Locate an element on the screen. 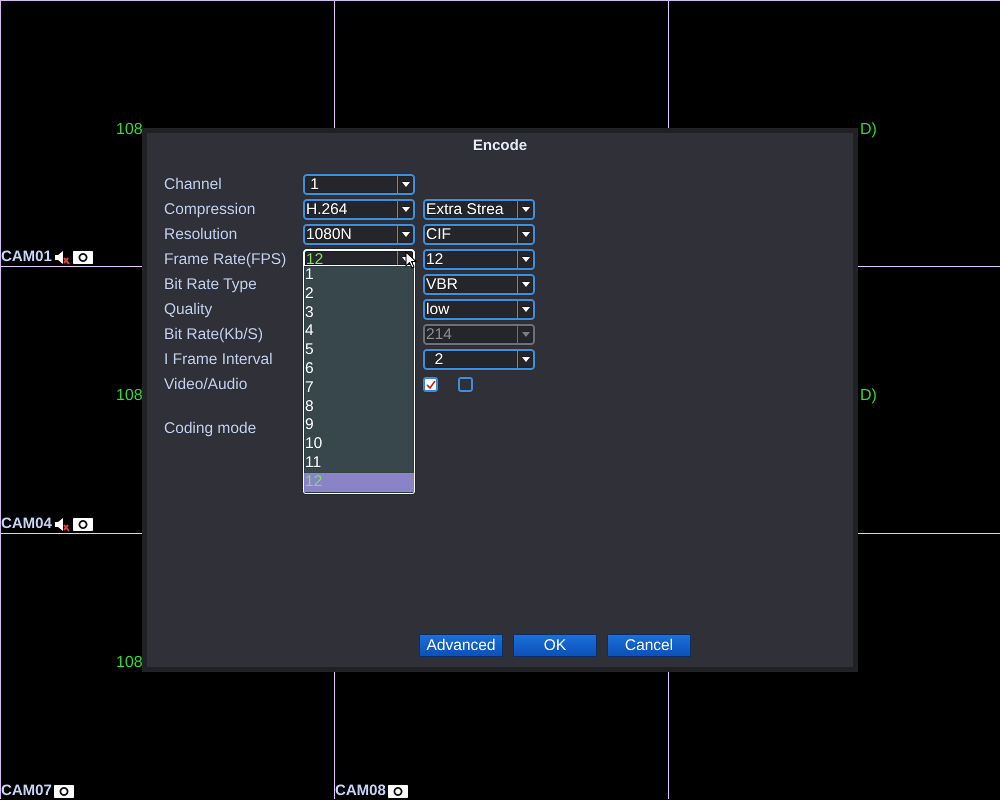 Image resolution: width=1000 pixels, height=800 pixels. select-field: 12 is located at coordinates (479, 259).